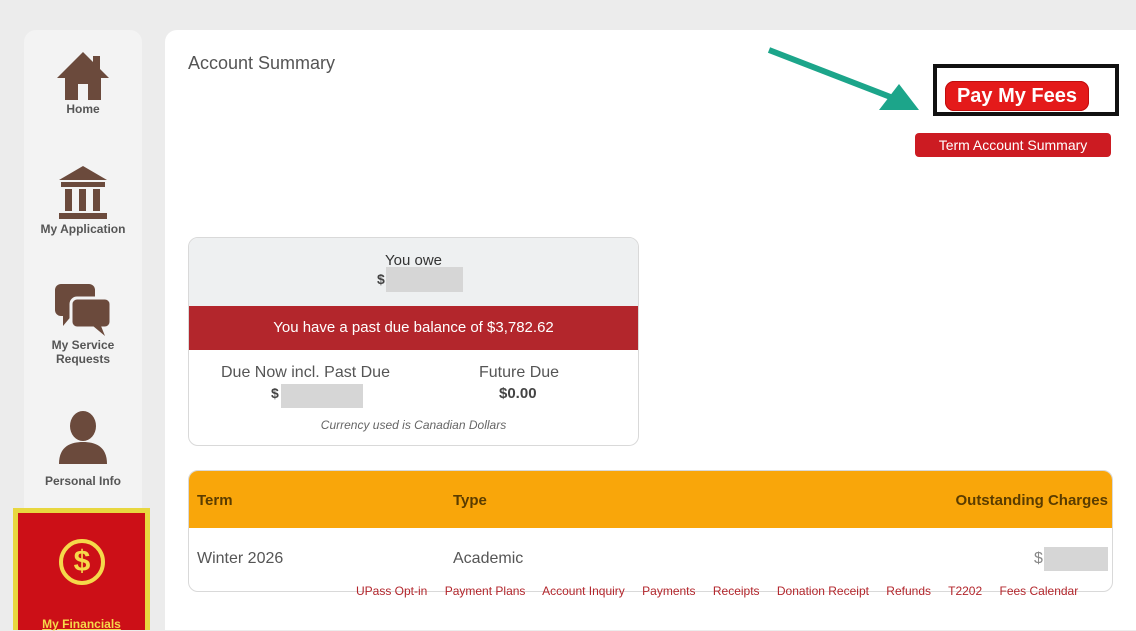  I want to click on chat-icon, so click(84, 310).